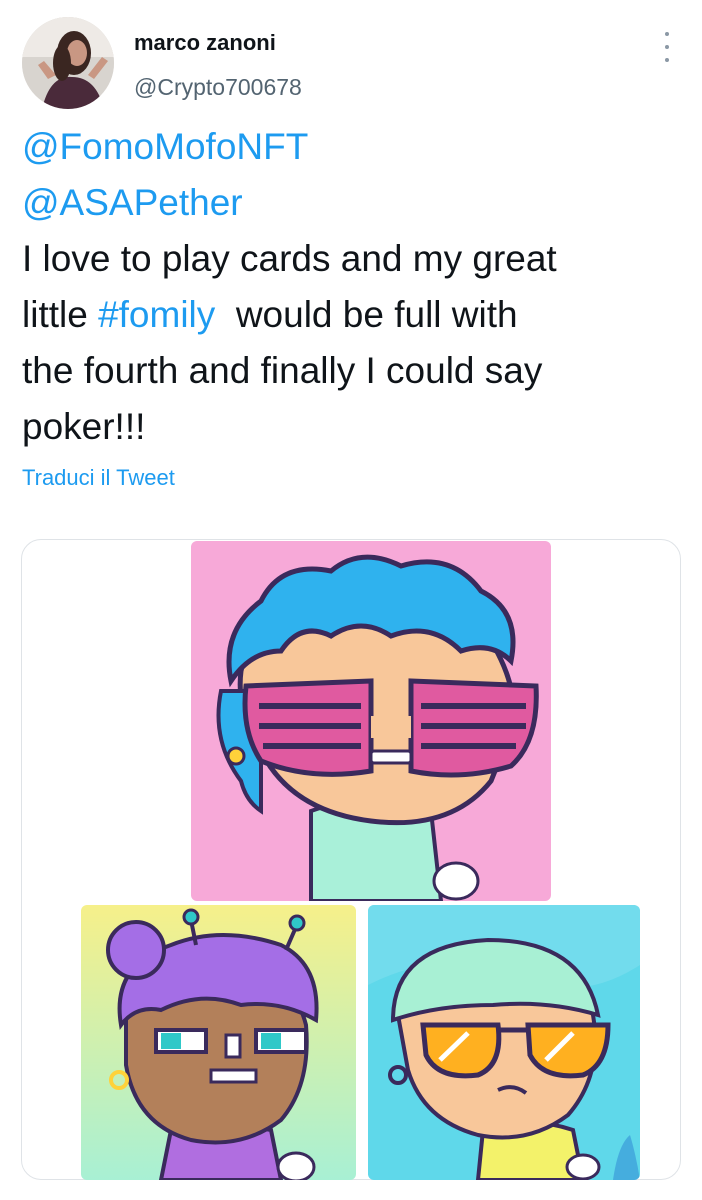 Image resolution: width=702 pixels, height=1200 pixels. I want to click on author-handle: @Crypto700678, so click(218, 87).